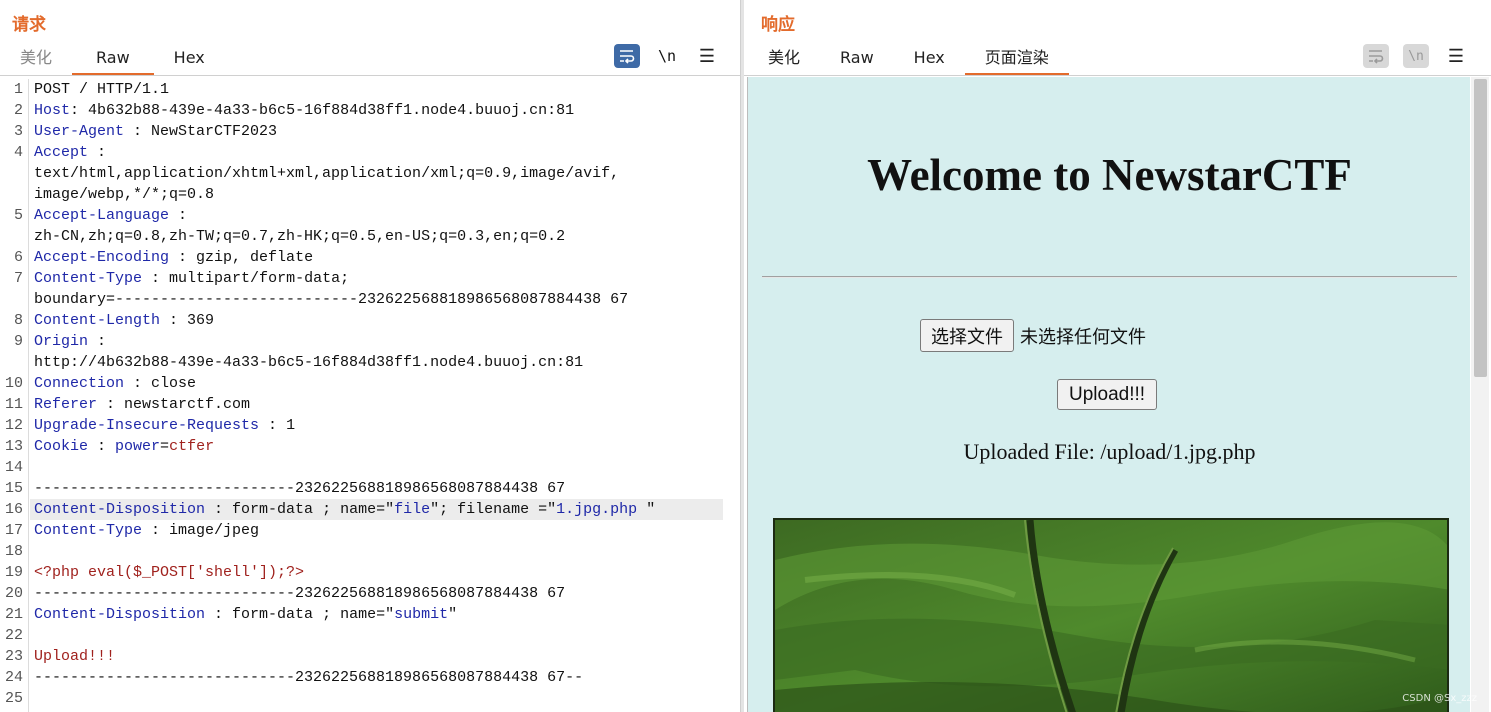 This screenshot has width=1491, height=712. I want to click on header-value: image/webp,*/*;q=0.8, so click(124, 194).